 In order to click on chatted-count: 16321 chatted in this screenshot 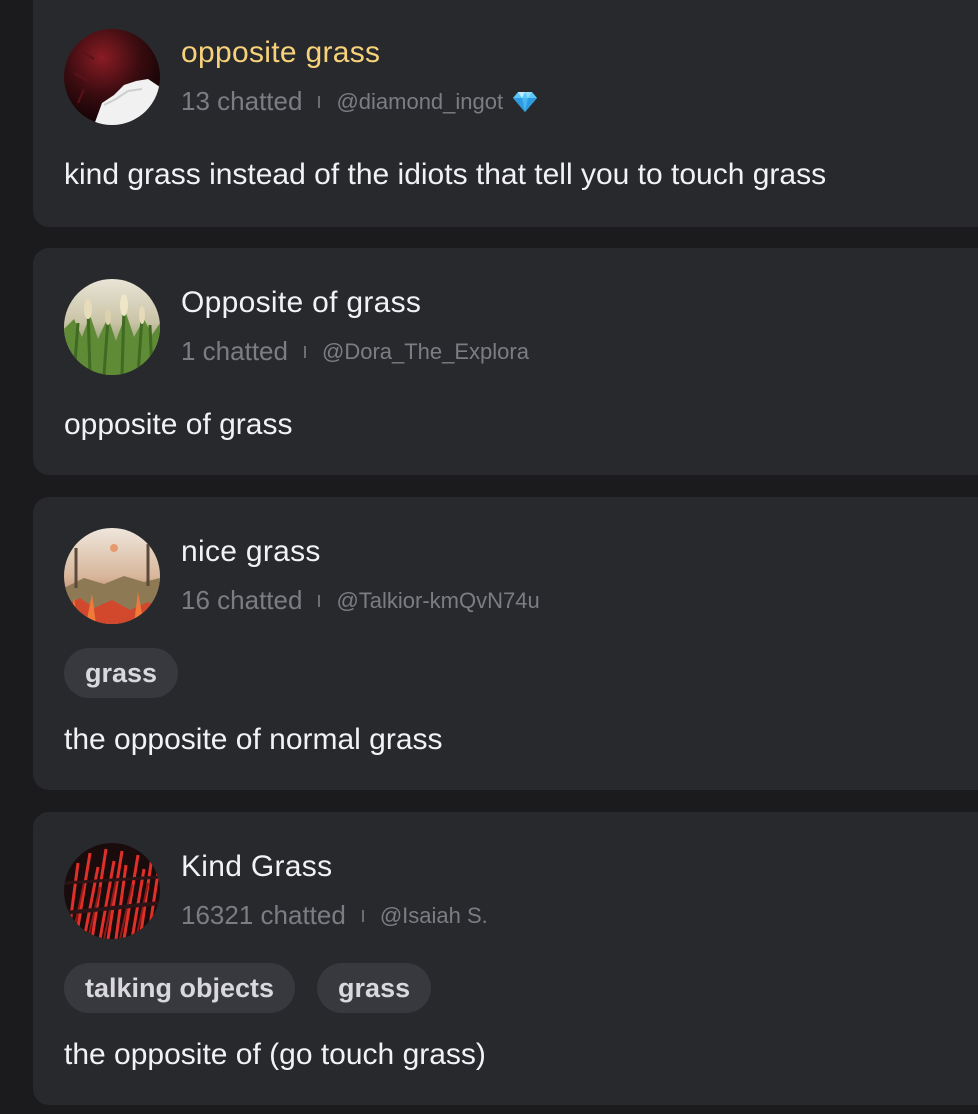, I will do `click(263, 915)`.